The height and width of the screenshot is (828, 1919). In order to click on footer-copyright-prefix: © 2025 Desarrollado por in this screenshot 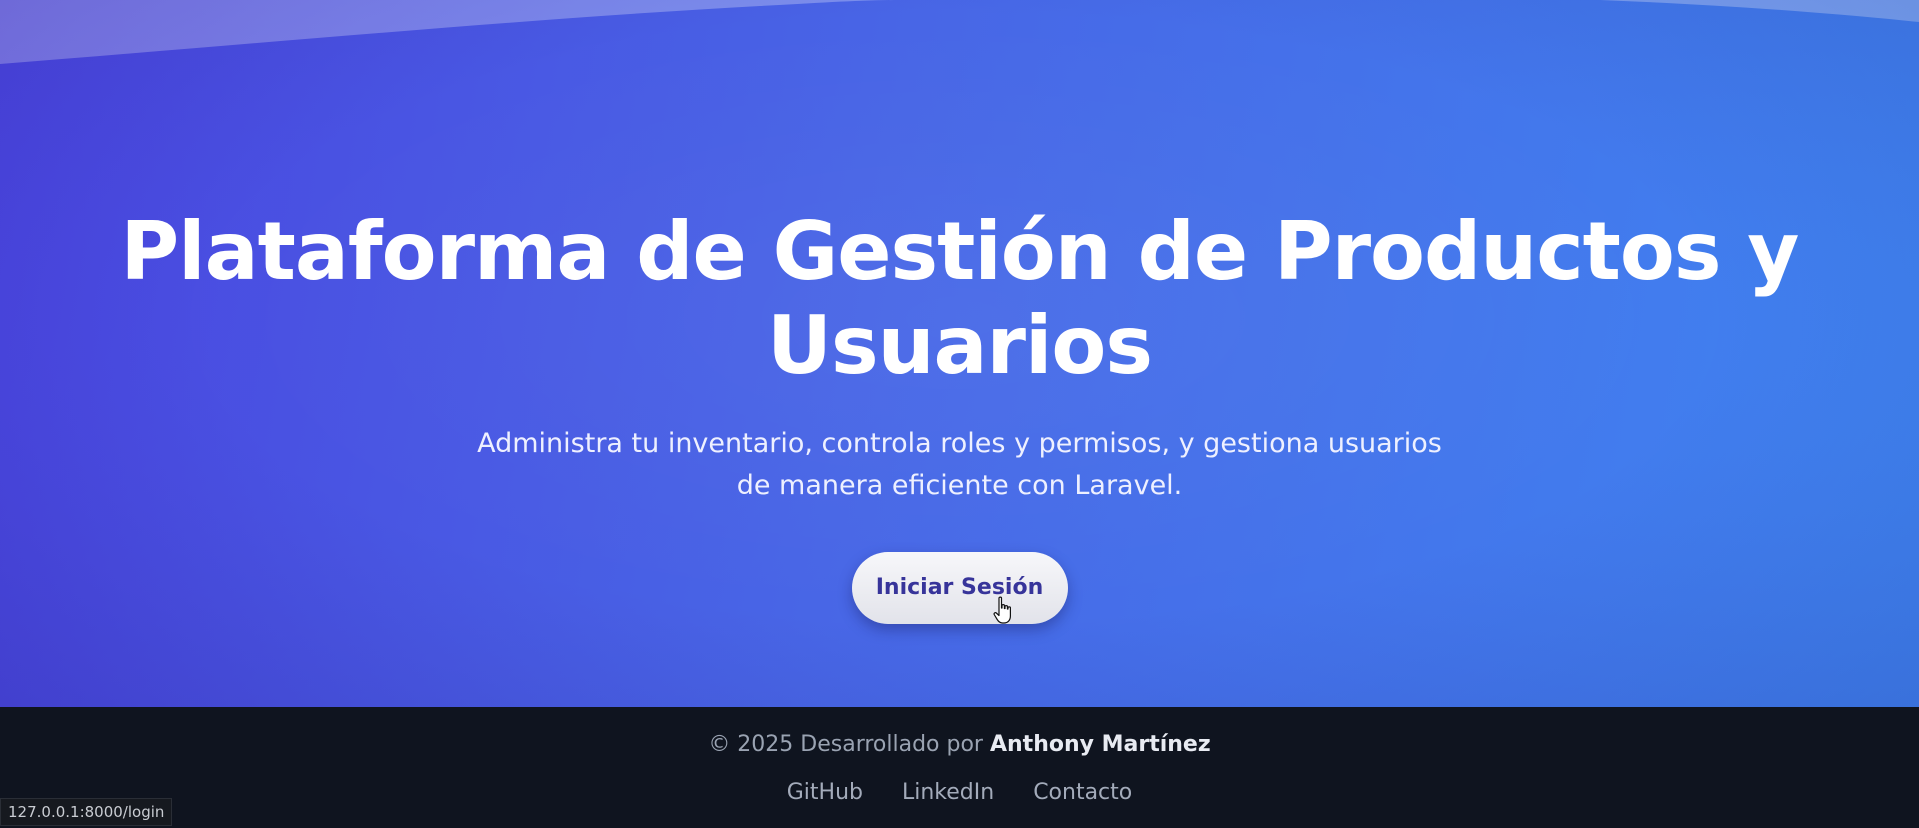, I will do `click(845, 744)`.